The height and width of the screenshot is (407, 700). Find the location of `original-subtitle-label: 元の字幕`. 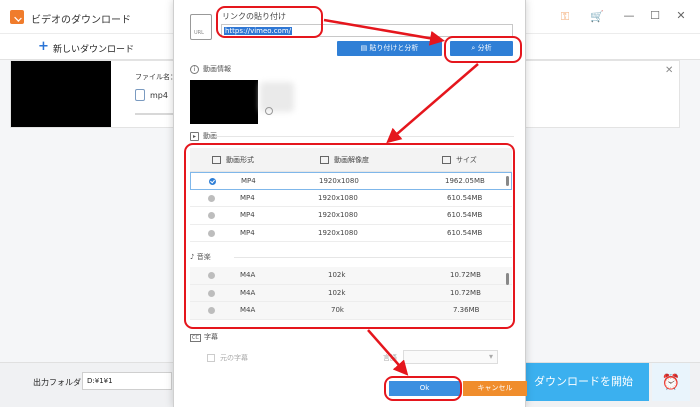

original-subtitle-label: 元の字幕 is located at coordinates (234, 358).